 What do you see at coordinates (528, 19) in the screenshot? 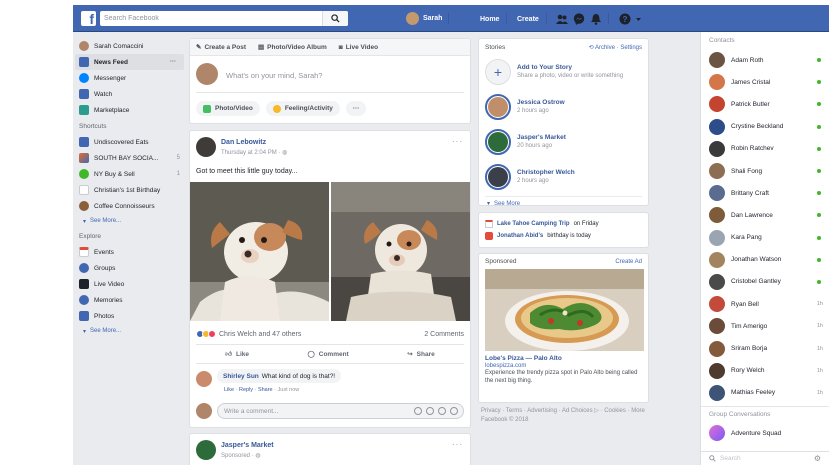
I see `nav-create-link: Create` at bounding box center [528, 19].